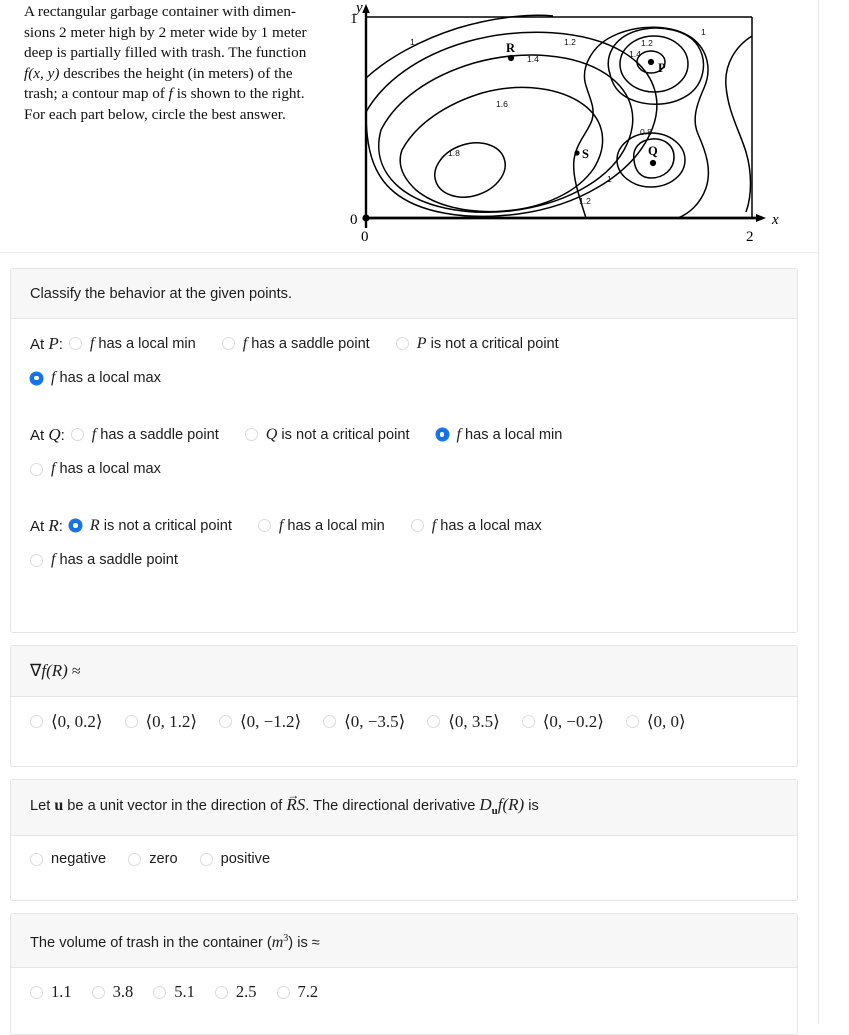 The height and width of the screenshot is (1035, 849). Describe the element at coordinates (226, 721) in the screenshot. I see `radio-gradient-0-neg1p2` at that location.